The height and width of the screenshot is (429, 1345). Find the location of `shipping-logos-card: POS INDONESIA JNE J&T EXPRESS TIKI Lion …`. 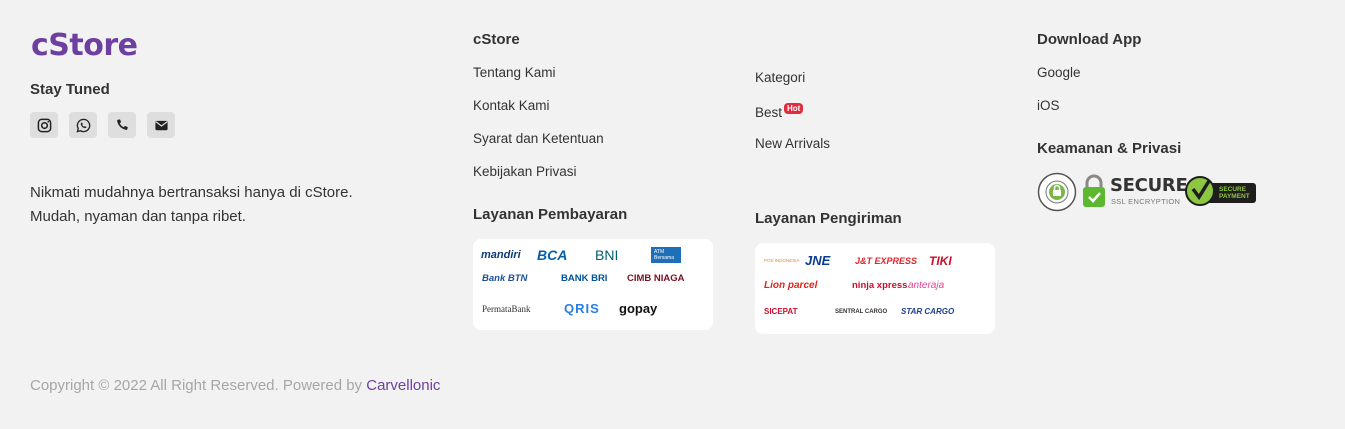

shipping-logos-card: POS INDONESIA JNE J&T EXPRESS TIKI Lion … is located at coordinates (875, 288).